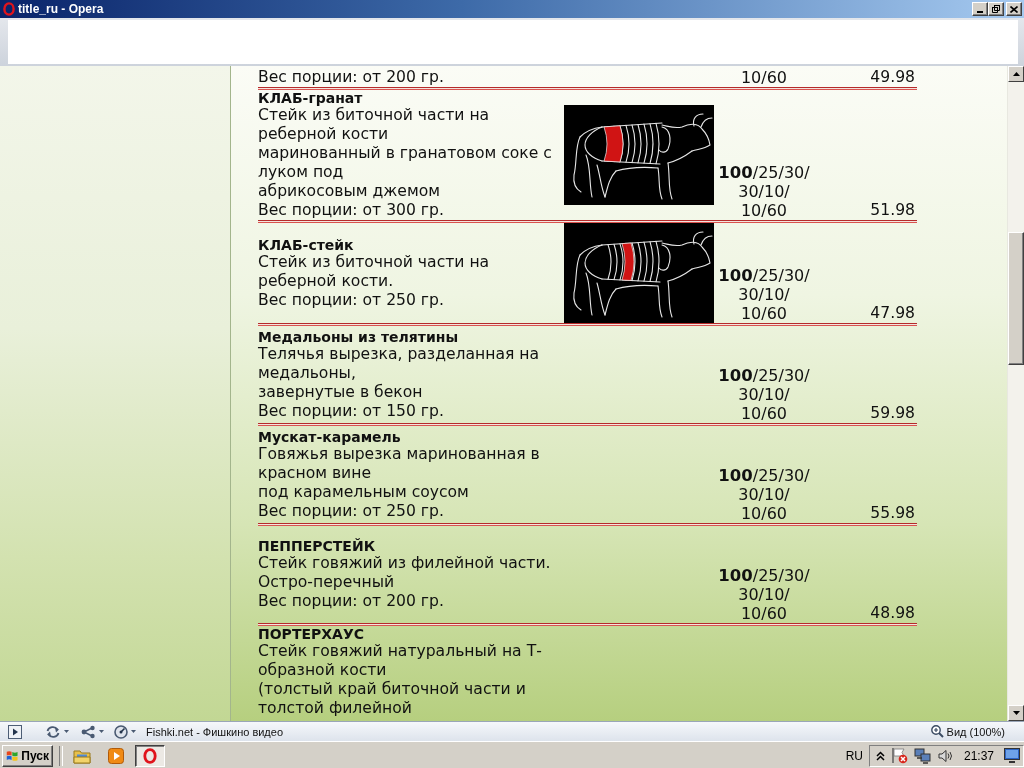 The height and width of the screenshot is (768, 1024). What do you see at coordinates (978, 755) in the screenshot?
I see `clock: 21:37` at bounding box center [978, 755].